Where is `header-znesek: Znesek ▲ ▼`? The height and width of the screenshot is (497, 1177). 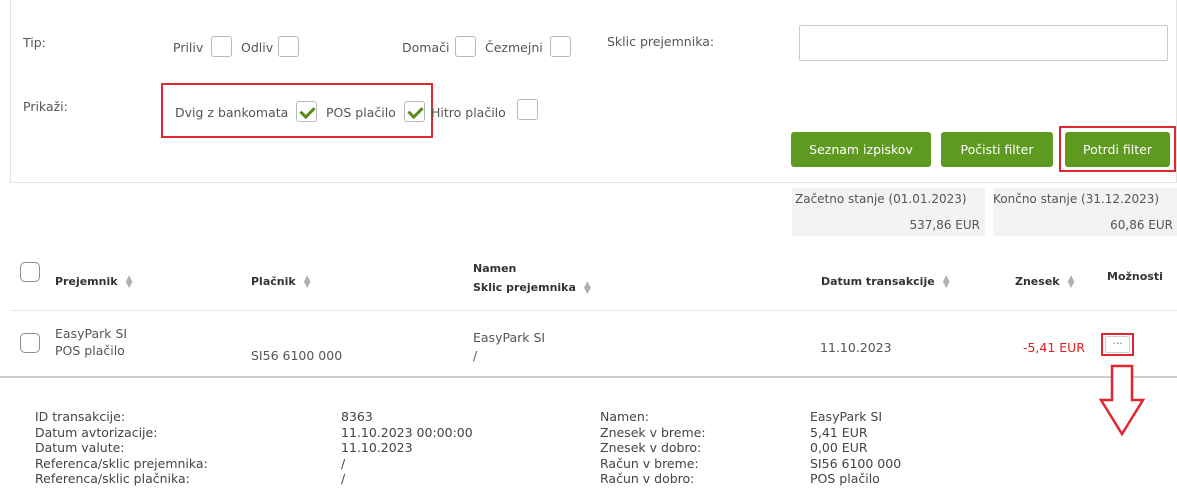 header-znesek: Znesek ▲ ▼ is located at coordinates (1045, 282).